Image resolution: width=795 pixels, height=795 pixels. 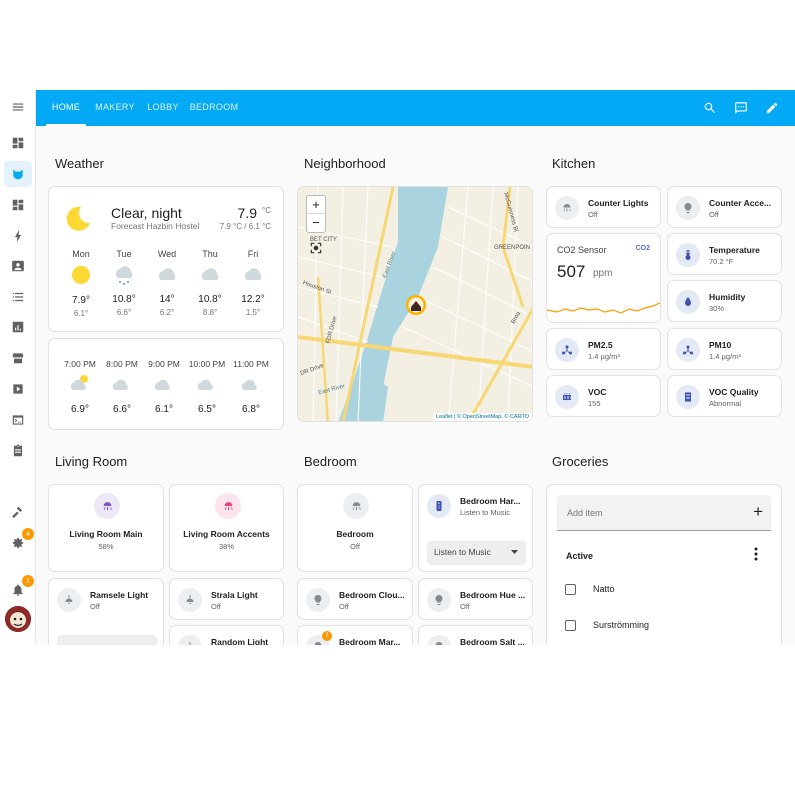 What do you see at coordinates (122, 409) in the screenshot?
I see `hourly-temp: 6.6°` at bounding box center [122, 409].